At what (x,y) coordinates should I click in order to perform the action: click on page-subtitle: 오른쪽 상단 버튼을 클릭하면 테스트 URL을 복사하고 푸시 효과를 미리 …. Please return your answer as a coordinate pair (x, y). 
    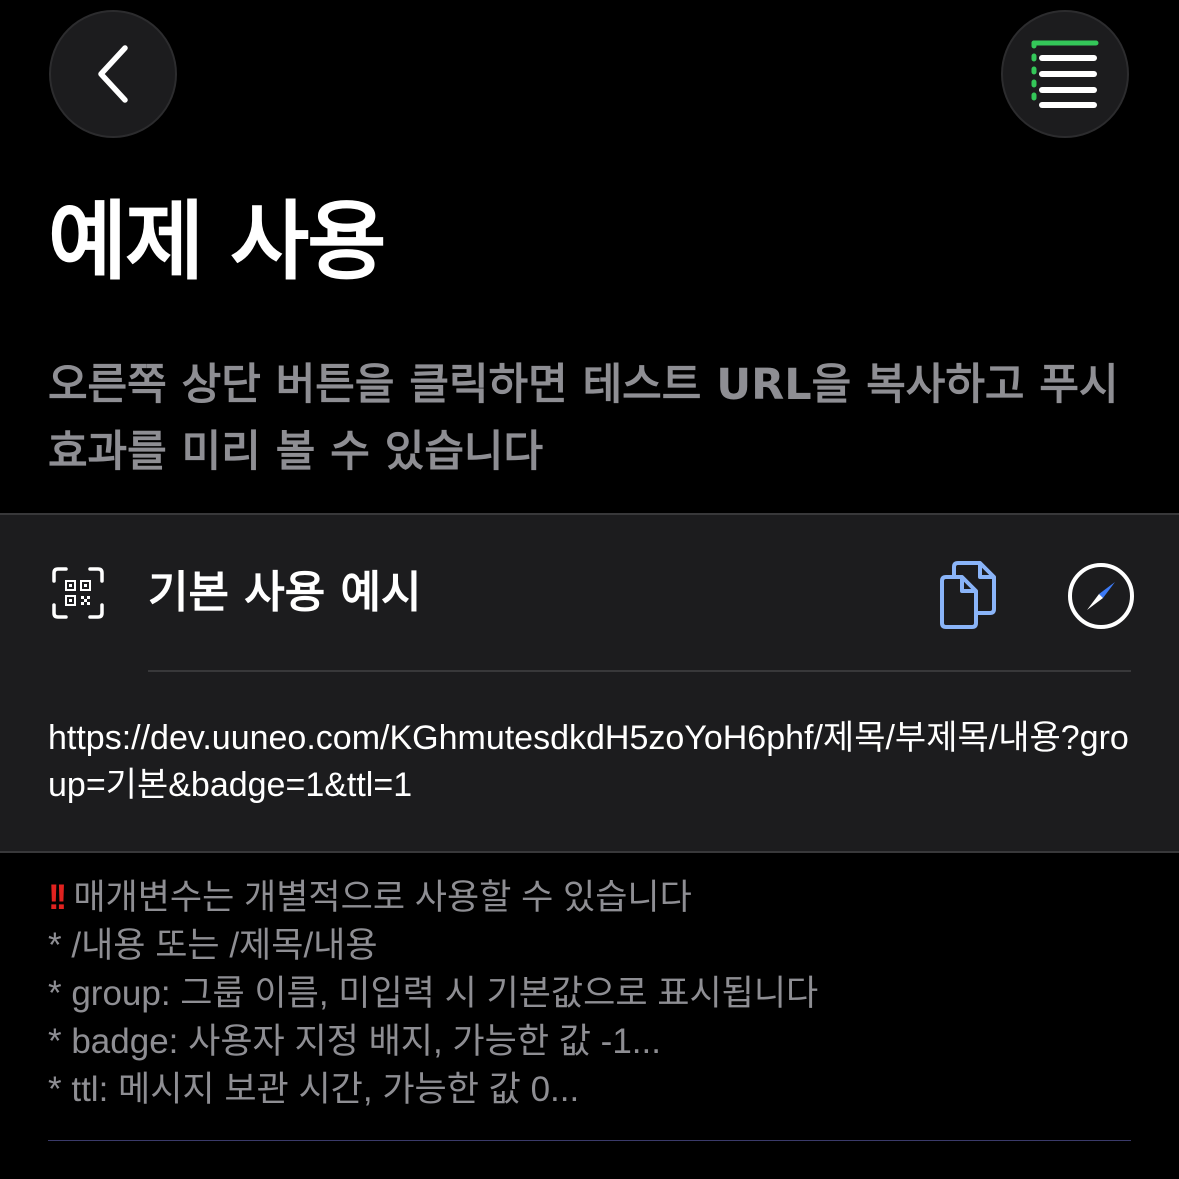
    Looking at the image, I should click on (583, 418).